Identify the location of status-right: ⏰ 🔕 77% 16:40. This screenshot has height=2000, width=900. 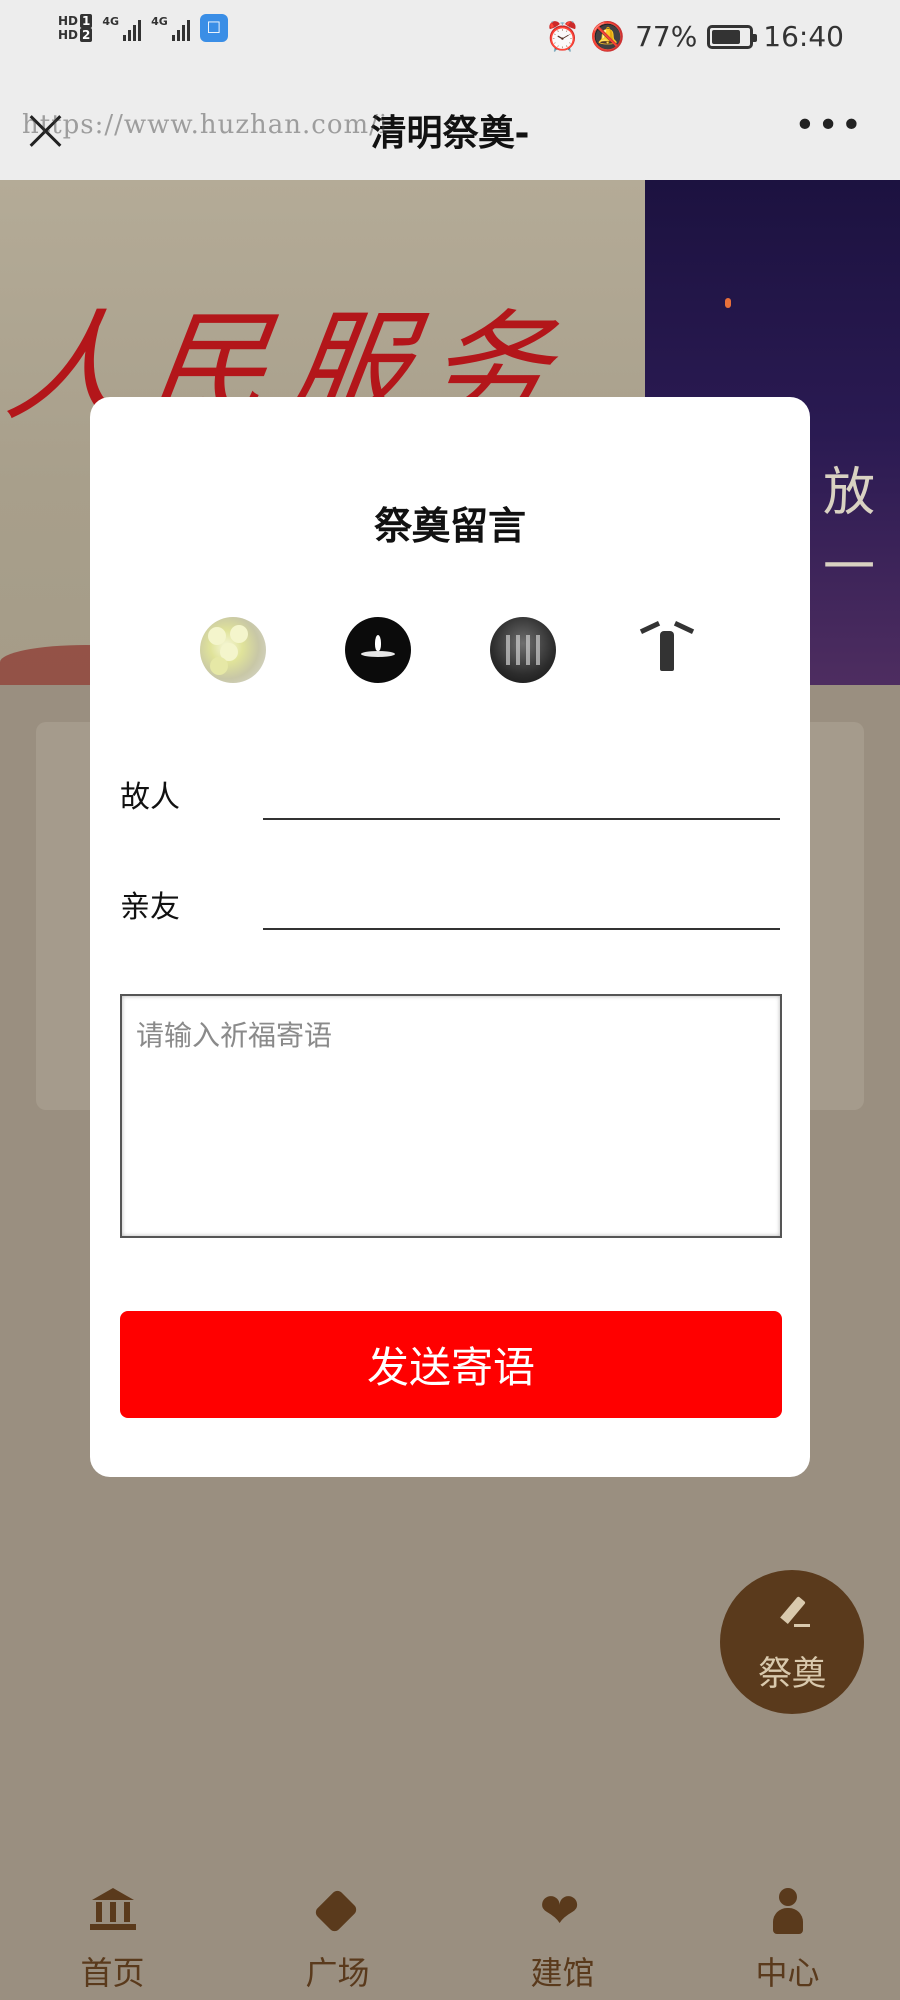
(694, 36).